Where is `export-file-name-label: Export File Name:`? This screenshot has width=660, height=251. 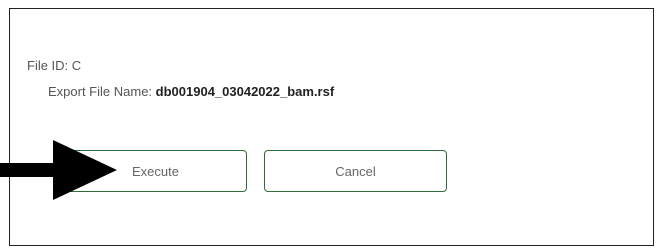
export-file-name-label: Export File Name: is located at coordinates (102, 91).